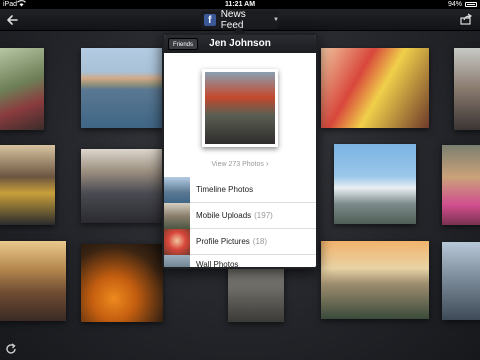 This screenshot has height=360, width=480. I want to click on album-label: Mobile Uploads, so click(224, 215).